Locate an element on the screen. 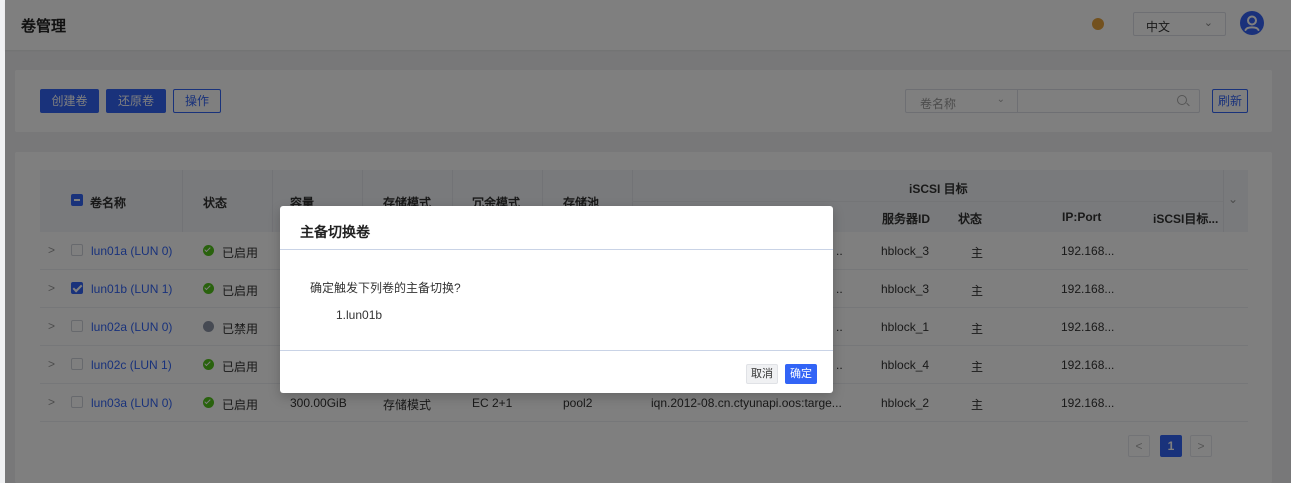  dialog-volume-item: 1.lun01b is located at coordinates (359, 315).